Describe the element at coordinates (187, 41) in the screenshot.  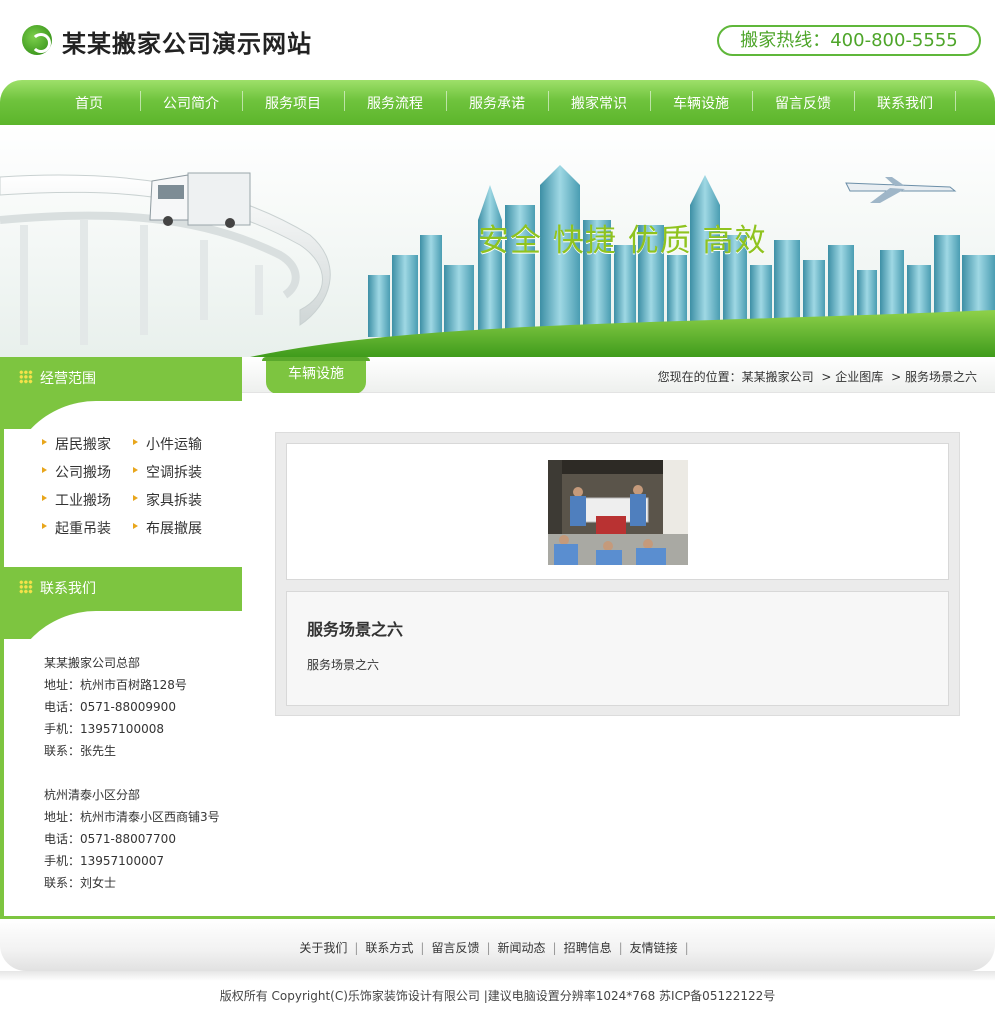
I see `site-title: 某某搬家公司演示网站` at that location.